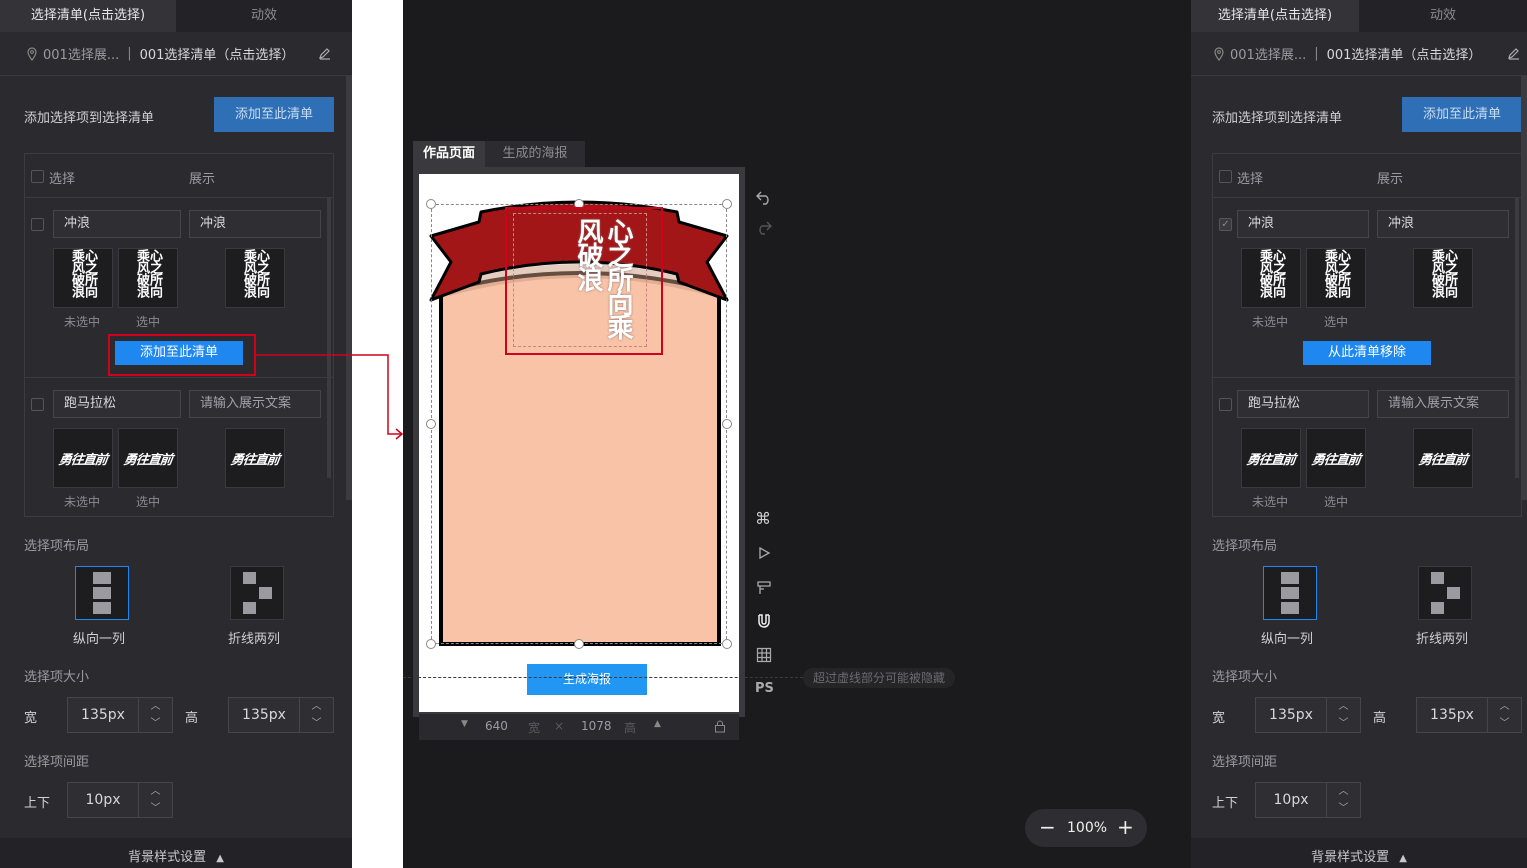 The height and width of the screenshot is (868, 1527). Describe the element at coordinates (1517, 338) in the screenshot. I see `list-scrollbar` at that location.